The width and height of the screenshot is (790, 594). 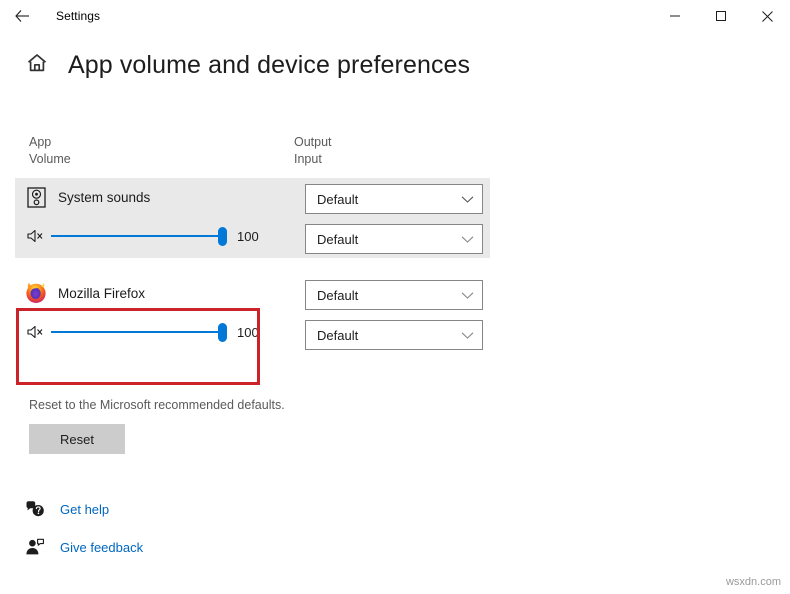 What do you see at coordinates (407, 509) in the screenshot?
I see `get-help-link: Get help` at bounding box center [407, 509].